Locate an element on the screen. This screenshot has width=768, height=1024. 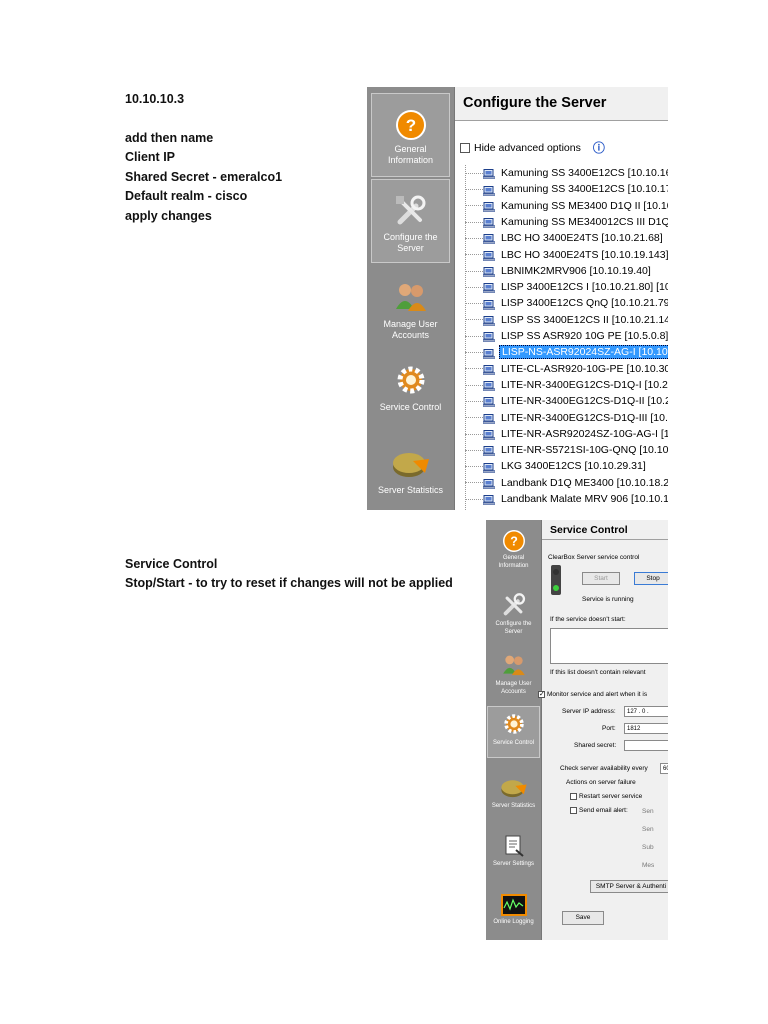
note-line: Shared Secret - emeralco1 is located at coordinates (204, 176).